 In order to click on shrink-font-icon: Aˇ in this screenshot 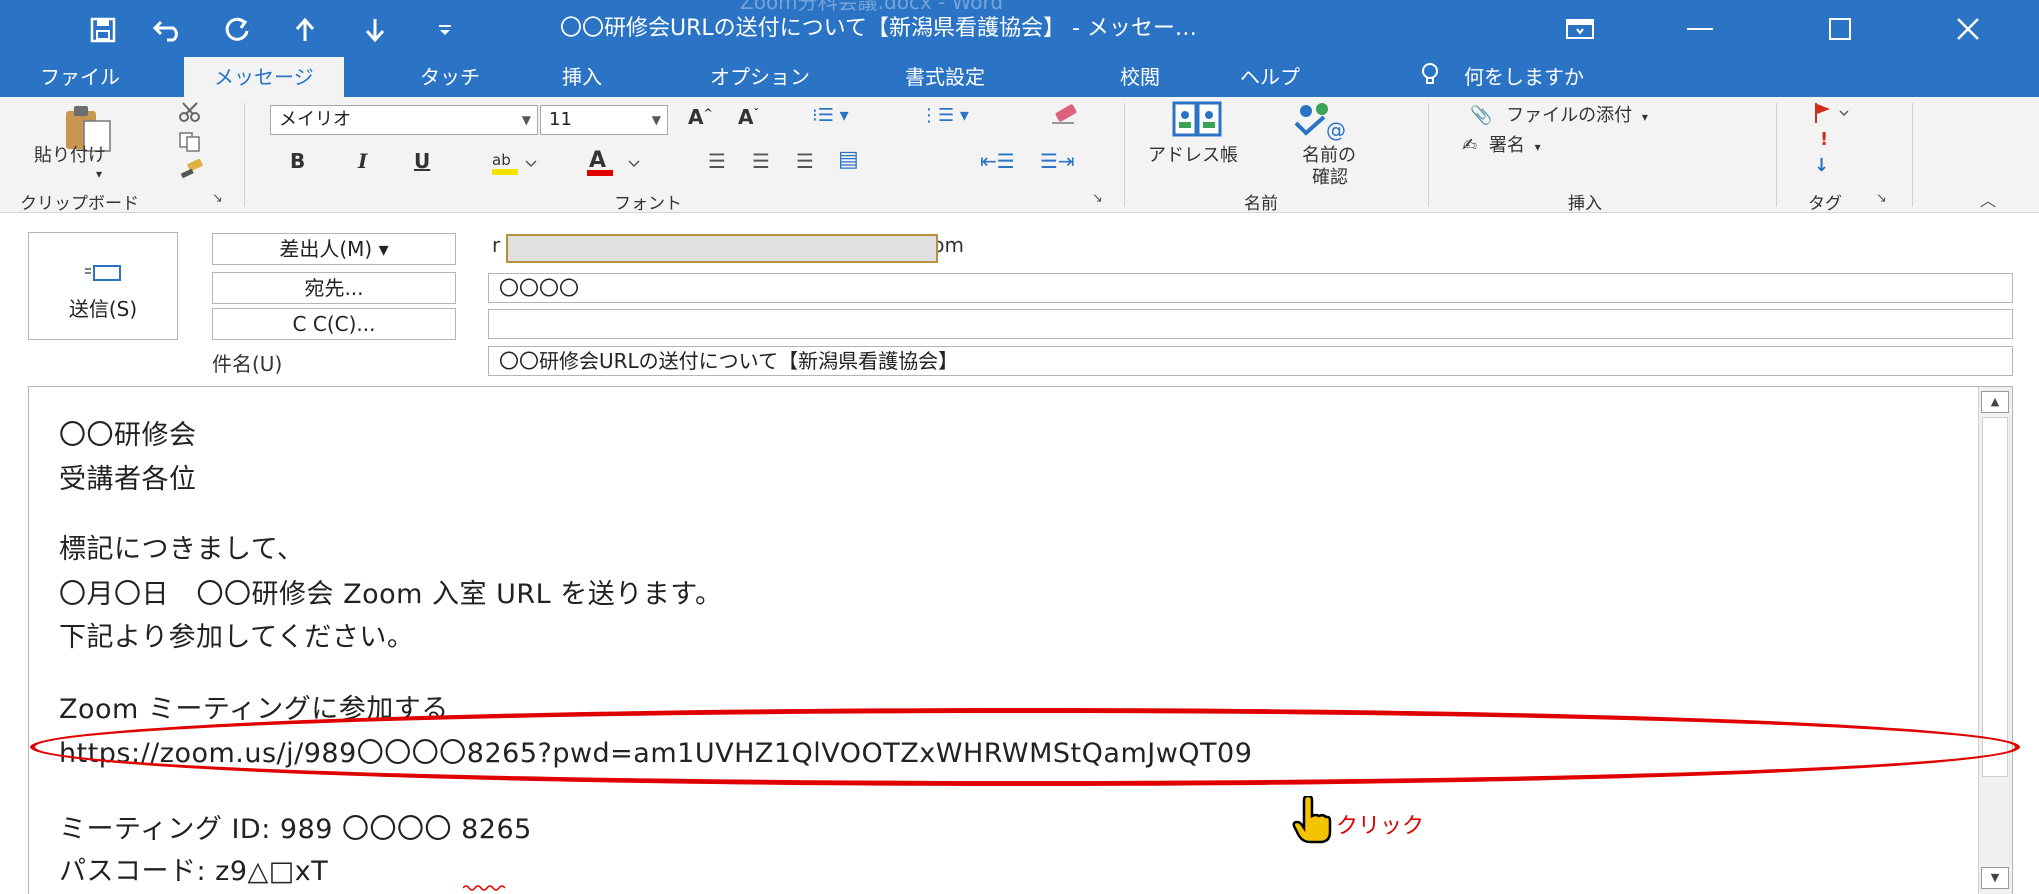, I will do `click(748, 117)`.